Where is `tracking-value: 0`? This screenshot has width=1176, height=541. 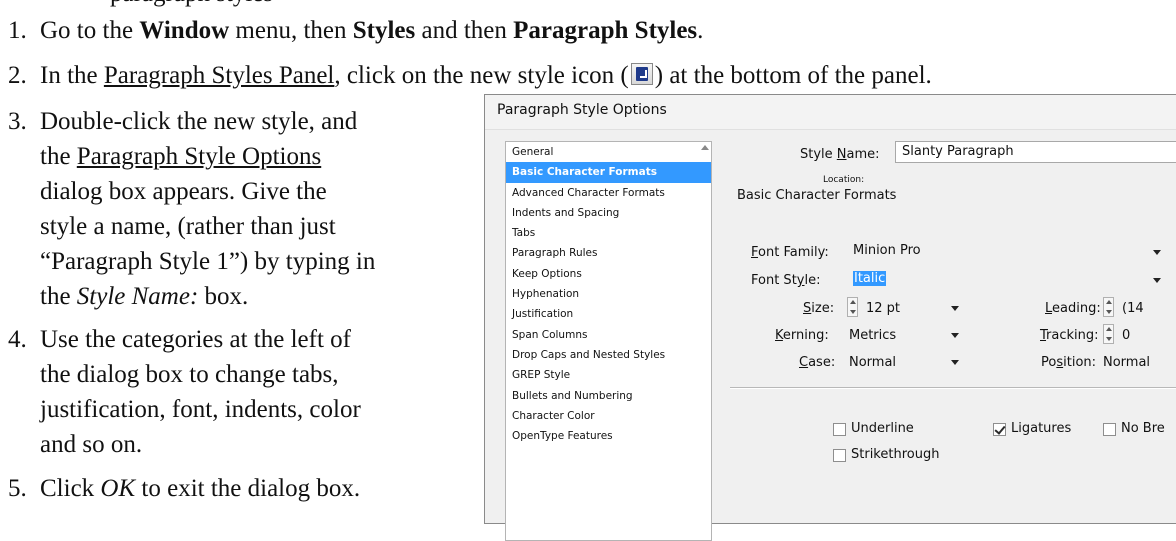
tracking-value: 0 is located at coordinates (1126, 335).